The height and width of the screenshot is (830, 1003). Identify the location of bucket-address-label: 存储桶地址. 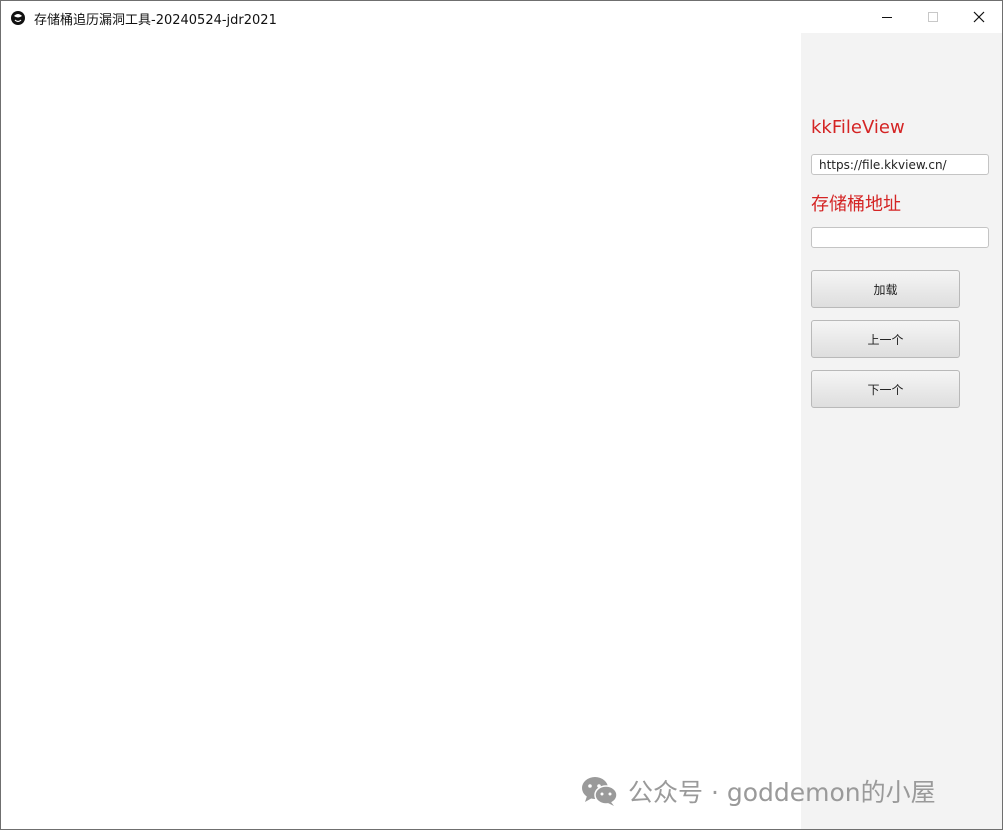
(856, 204).